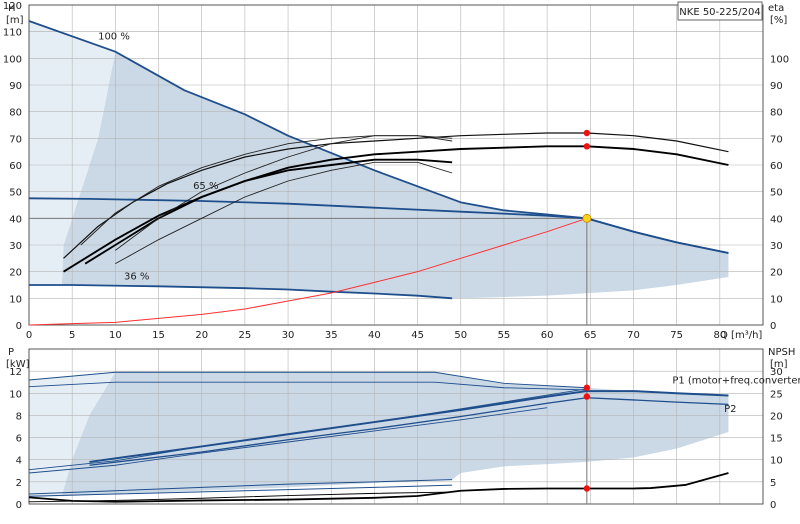  I want to click on x-tick: 20, so click(201, 335).